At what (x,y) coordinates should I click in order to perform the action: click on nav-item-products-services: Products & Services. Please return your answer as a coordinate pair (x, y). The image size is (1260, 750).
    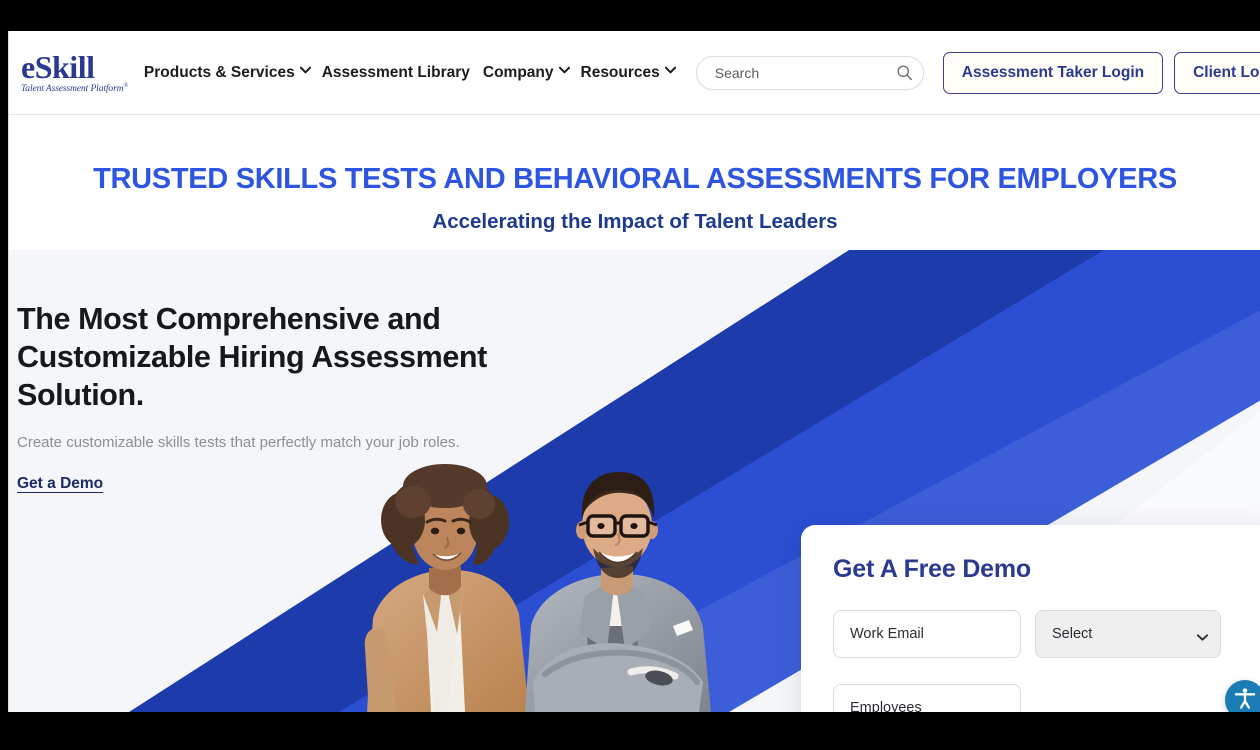
    Looking at the image, I should click on (227, 72).